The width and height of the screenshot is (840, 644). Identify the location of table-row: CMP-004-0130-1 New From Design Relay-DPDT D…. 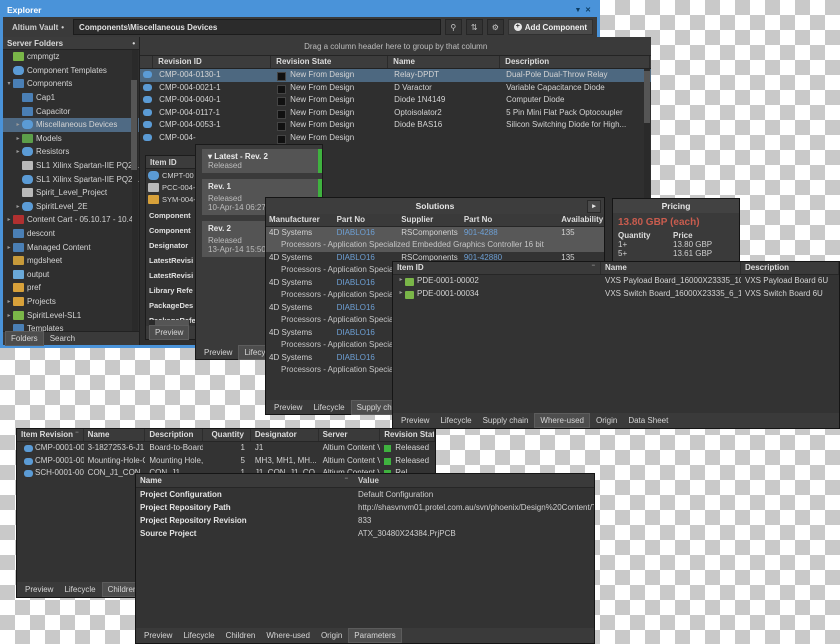
(396, 75).